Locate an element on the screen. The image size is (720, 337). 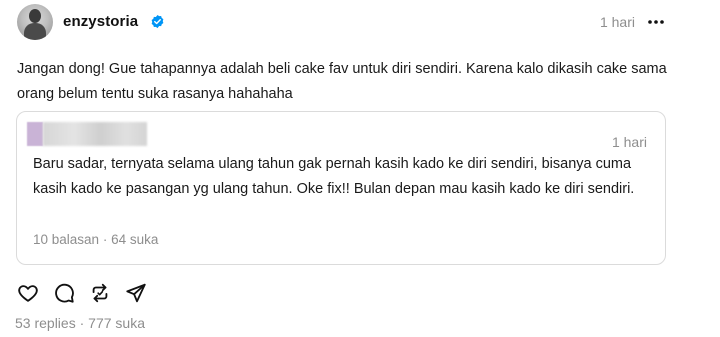
quoted-replies-count: 10 balasan is located at coordinates (66, 239).